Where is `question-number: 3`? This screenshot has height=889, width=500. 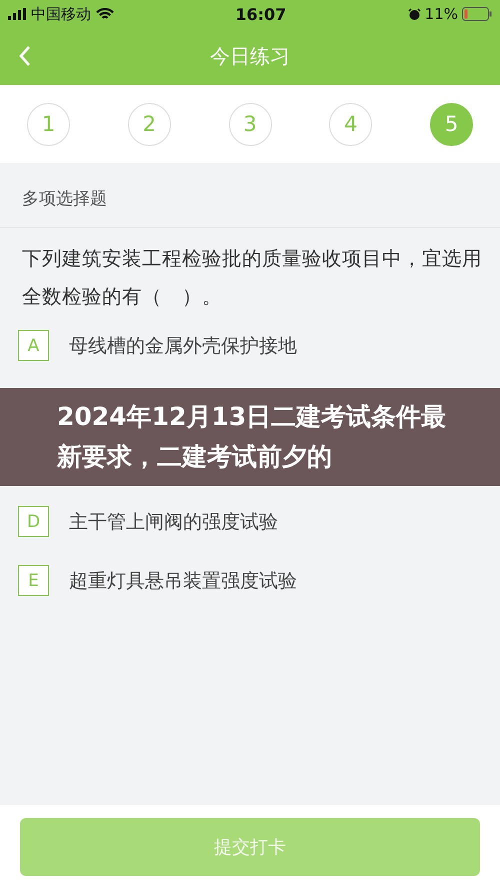
question-number: 3 is located at coordinates (250, 124).